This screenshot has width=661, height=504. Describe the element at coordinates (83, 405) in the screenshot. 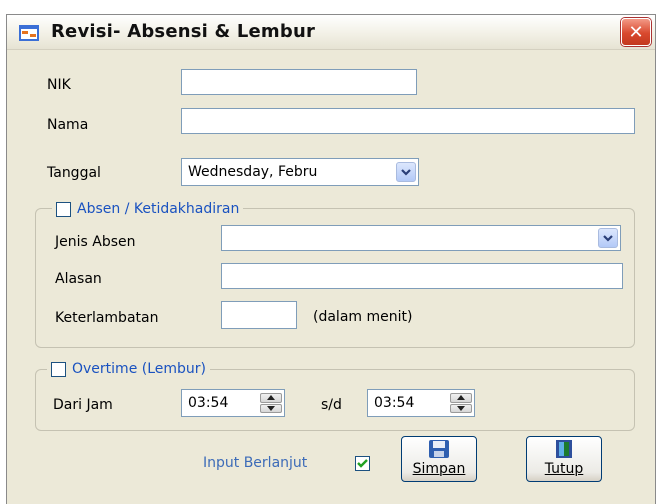

I see `dari-jam-label: Dari Jam` at that location.